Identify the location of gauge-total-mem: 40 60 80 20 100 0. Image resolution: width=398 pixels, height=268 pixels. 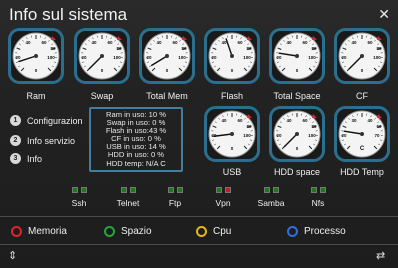
(167, 56).